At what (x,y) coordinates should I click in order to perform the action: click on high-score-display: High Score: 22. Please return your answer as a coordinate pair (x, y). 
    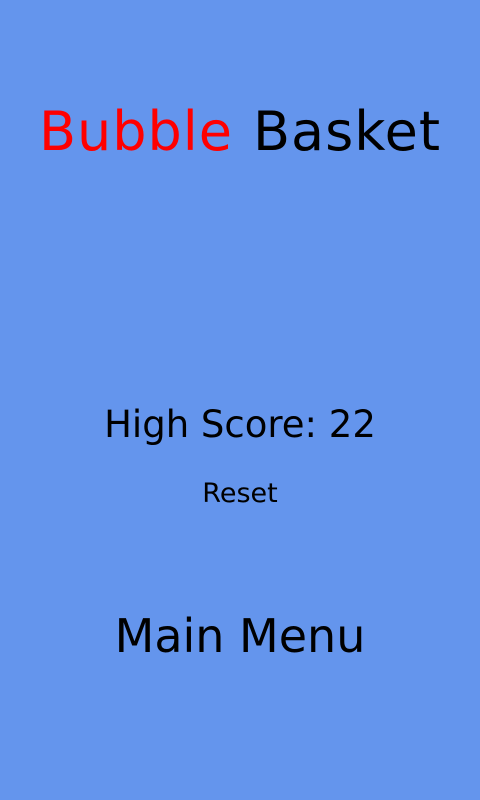
    Looking at the image, I should click on (240, 425).